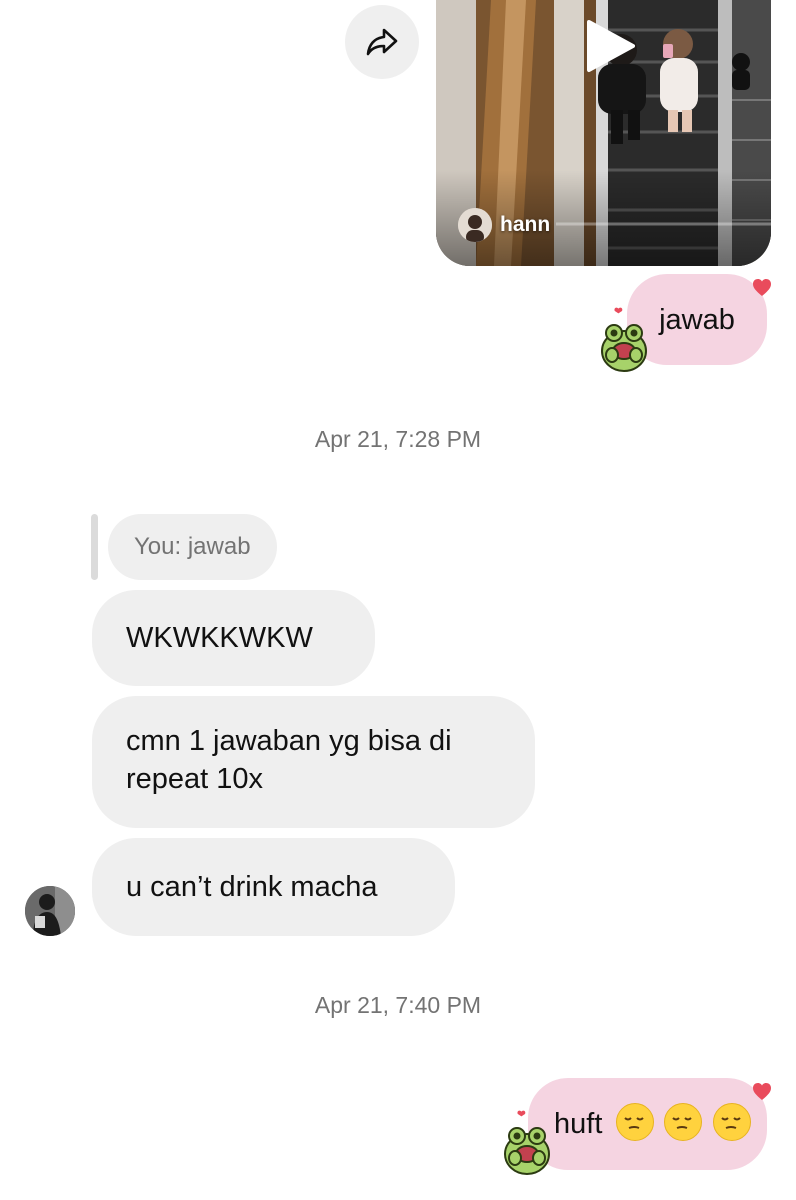  I want to click on share-button, so click(382, 42).